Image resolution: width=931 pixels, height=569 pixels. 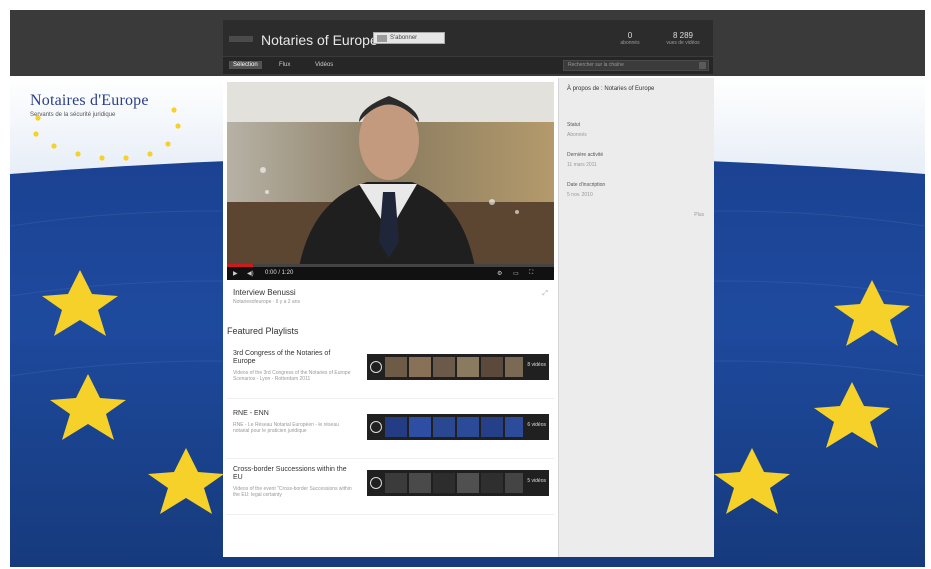 What do you see at coordinates (293, 474) in the screenshot?
I see `playlist-title: Cross-border Successions within the EU` at bounding box center [293, 474].